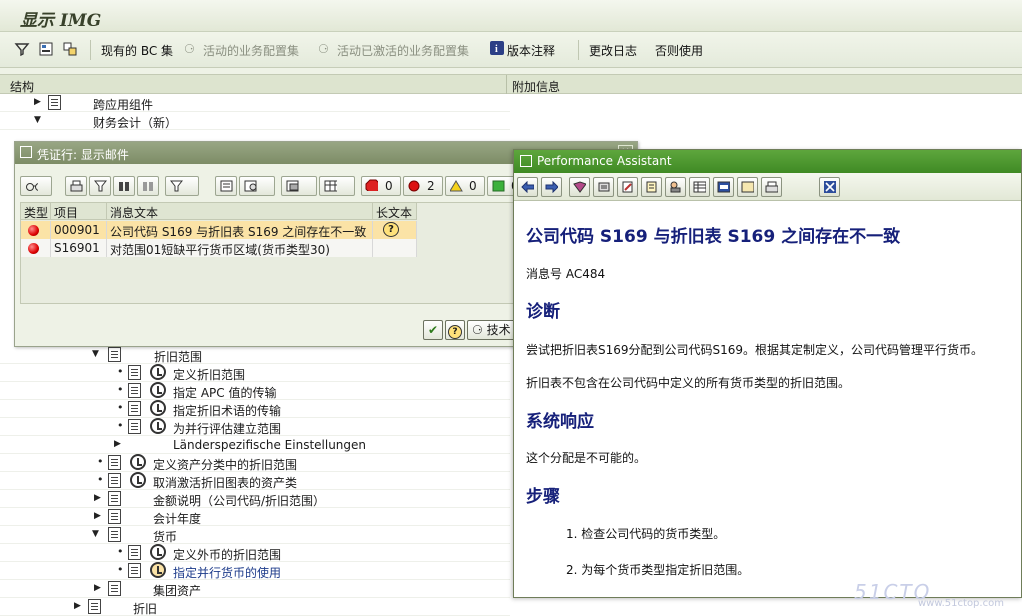 This screenshot has width=1022, height=616. What do you see at coordinates (255, 517) in the screenshot?
I see `tree-row-fiscal-year: ▶ 会计年度` at bounding box center [255, 517].